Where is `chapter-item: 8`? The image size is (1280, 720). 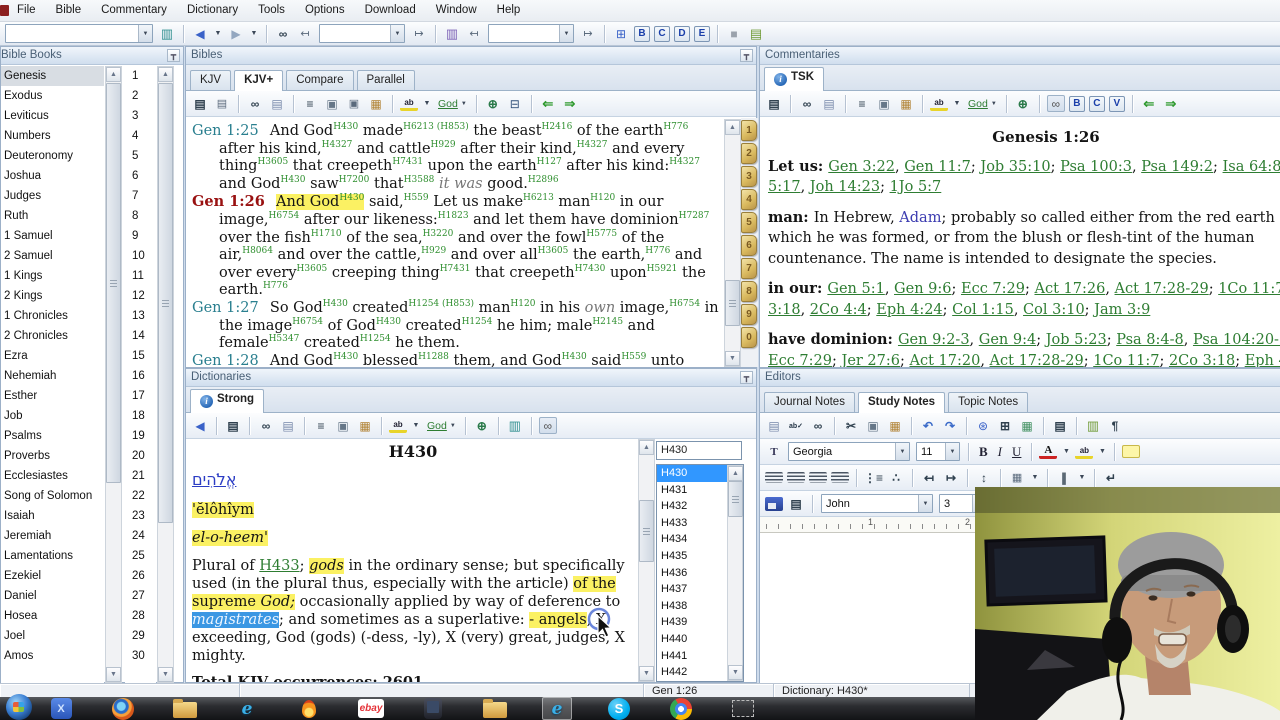
chapter-item: 8 is located at coordinates (140, 216).